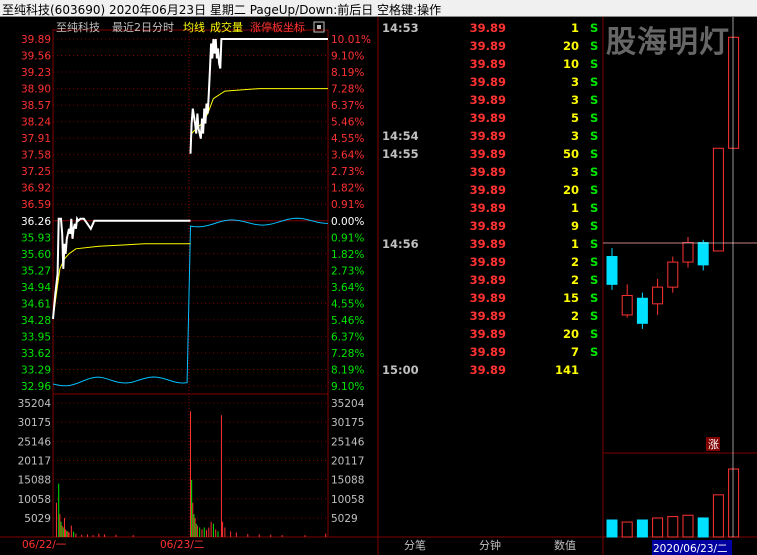 Image resolution: width=757 pixels, height=555 pixels. Describe the element at coordinates (36, 73) in the screenshot. I see `price-tick-label: 39.23` at that location.